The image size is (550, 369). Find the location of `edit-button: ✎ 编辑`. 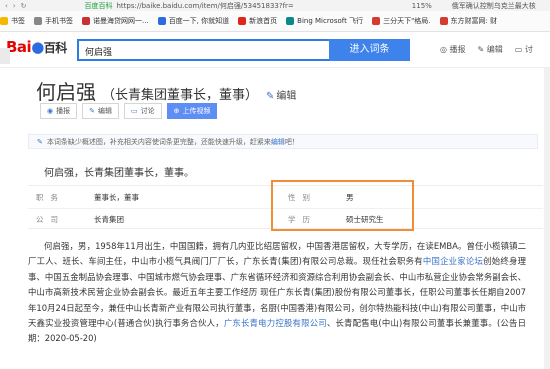

edit-button: ✎ 编辑 is located at coordinates (100, 111).